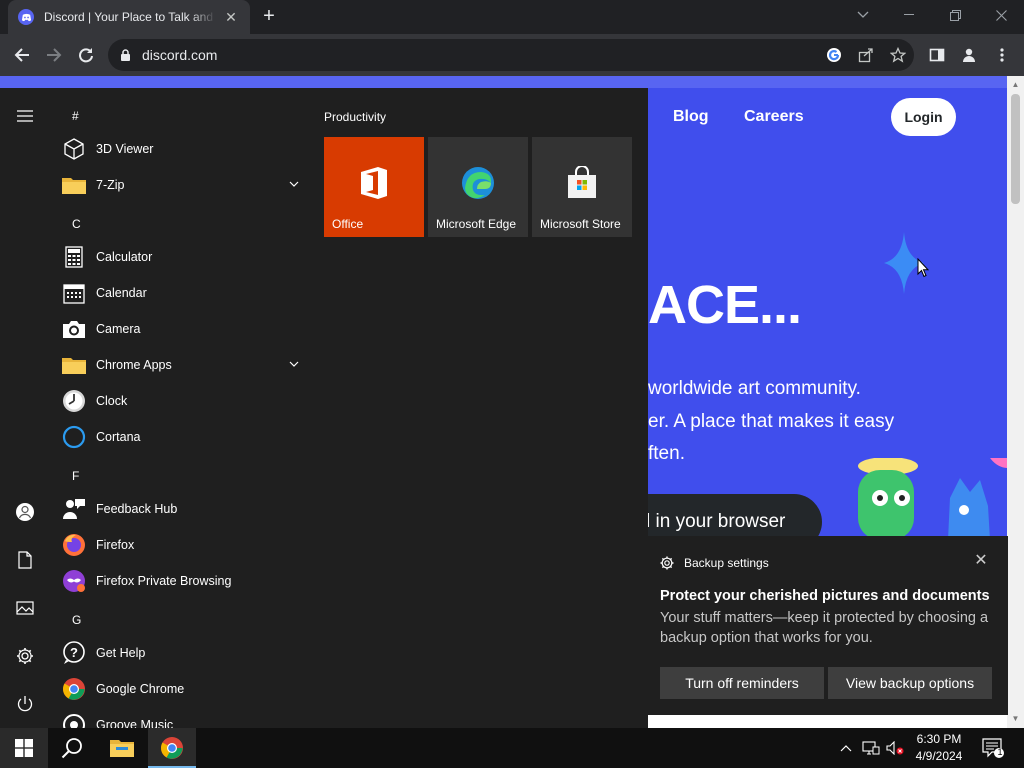 This screenshot has height=768, width=1024. I want to click on scrollbar-thumb, so click(1015, 149).